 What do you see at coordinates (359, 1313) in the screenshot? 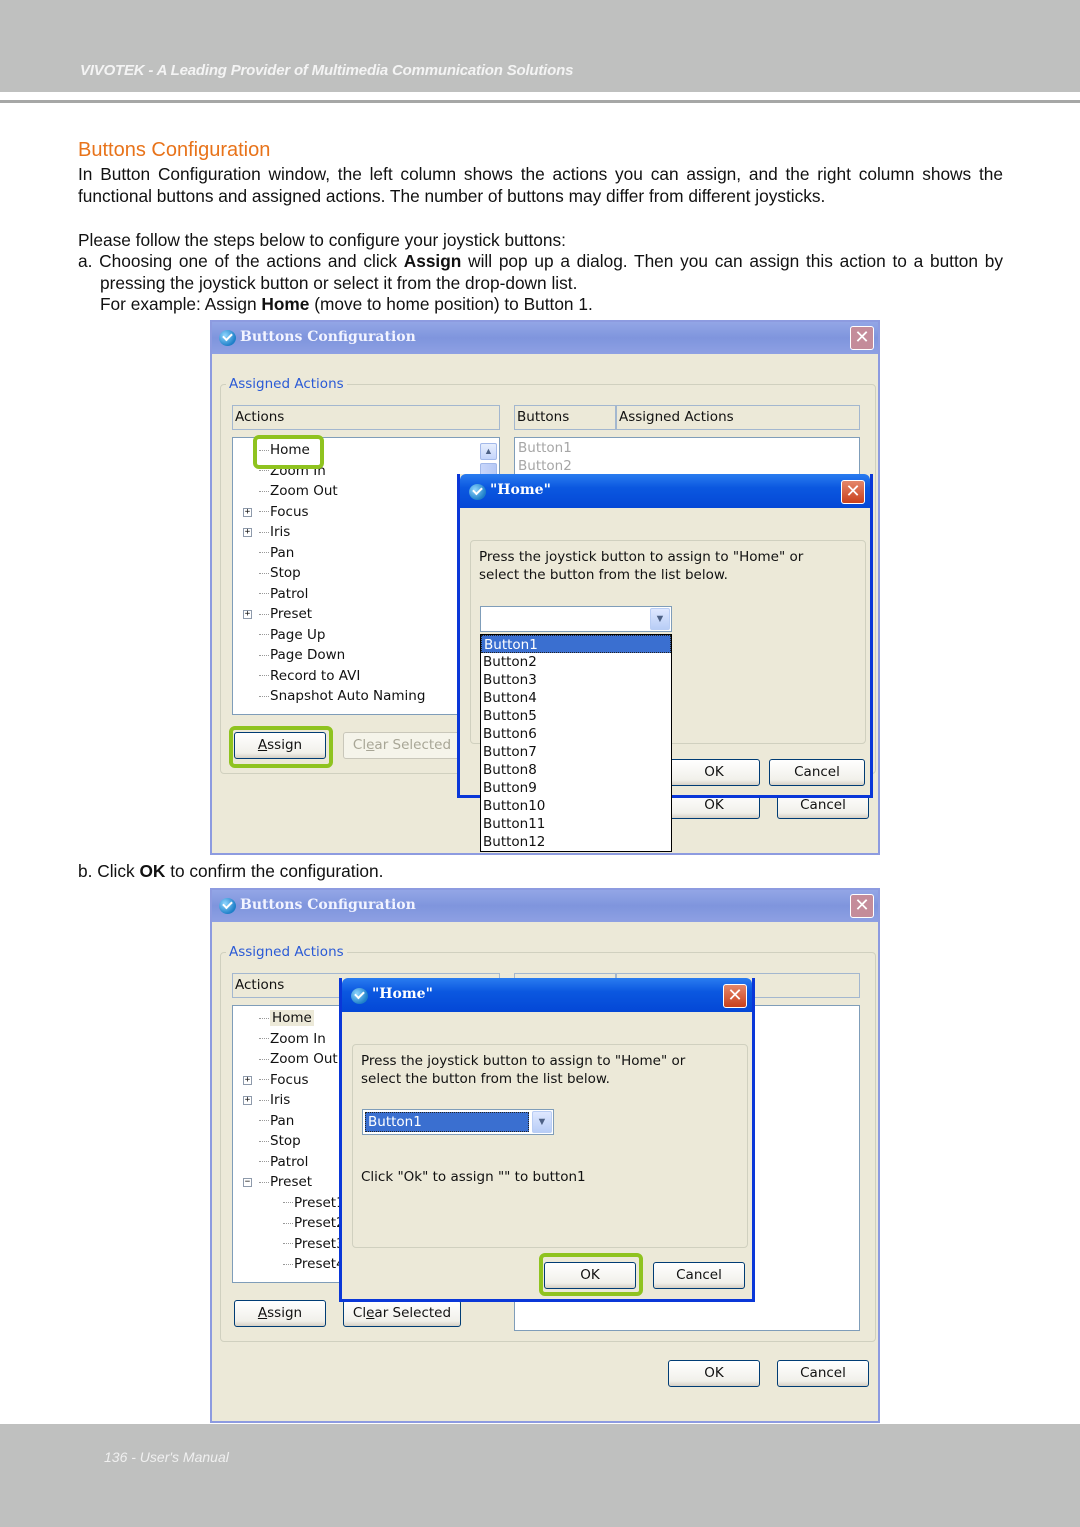
I see `clear-pre: Cl` at bounding box center [359, 1313].